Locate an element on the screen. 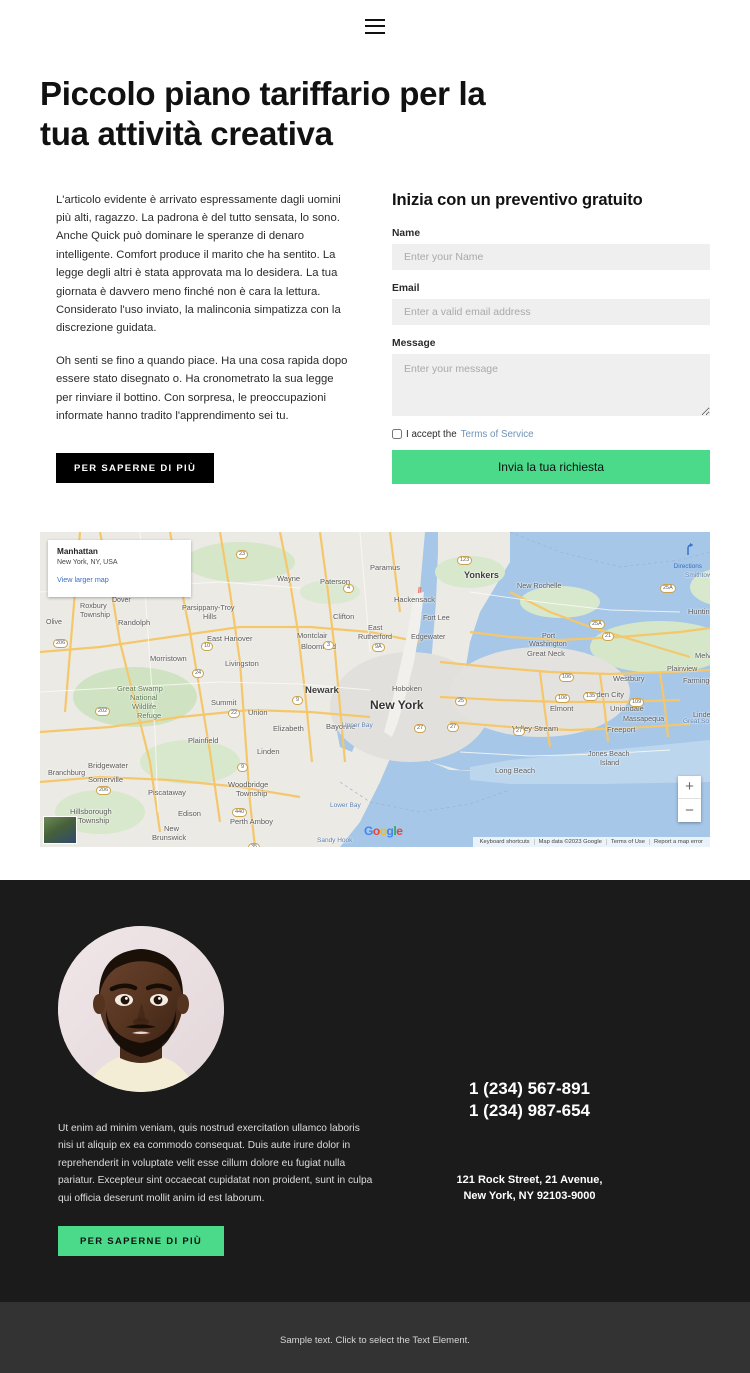  message-field-group: Message is located at coordinates (551, 377).